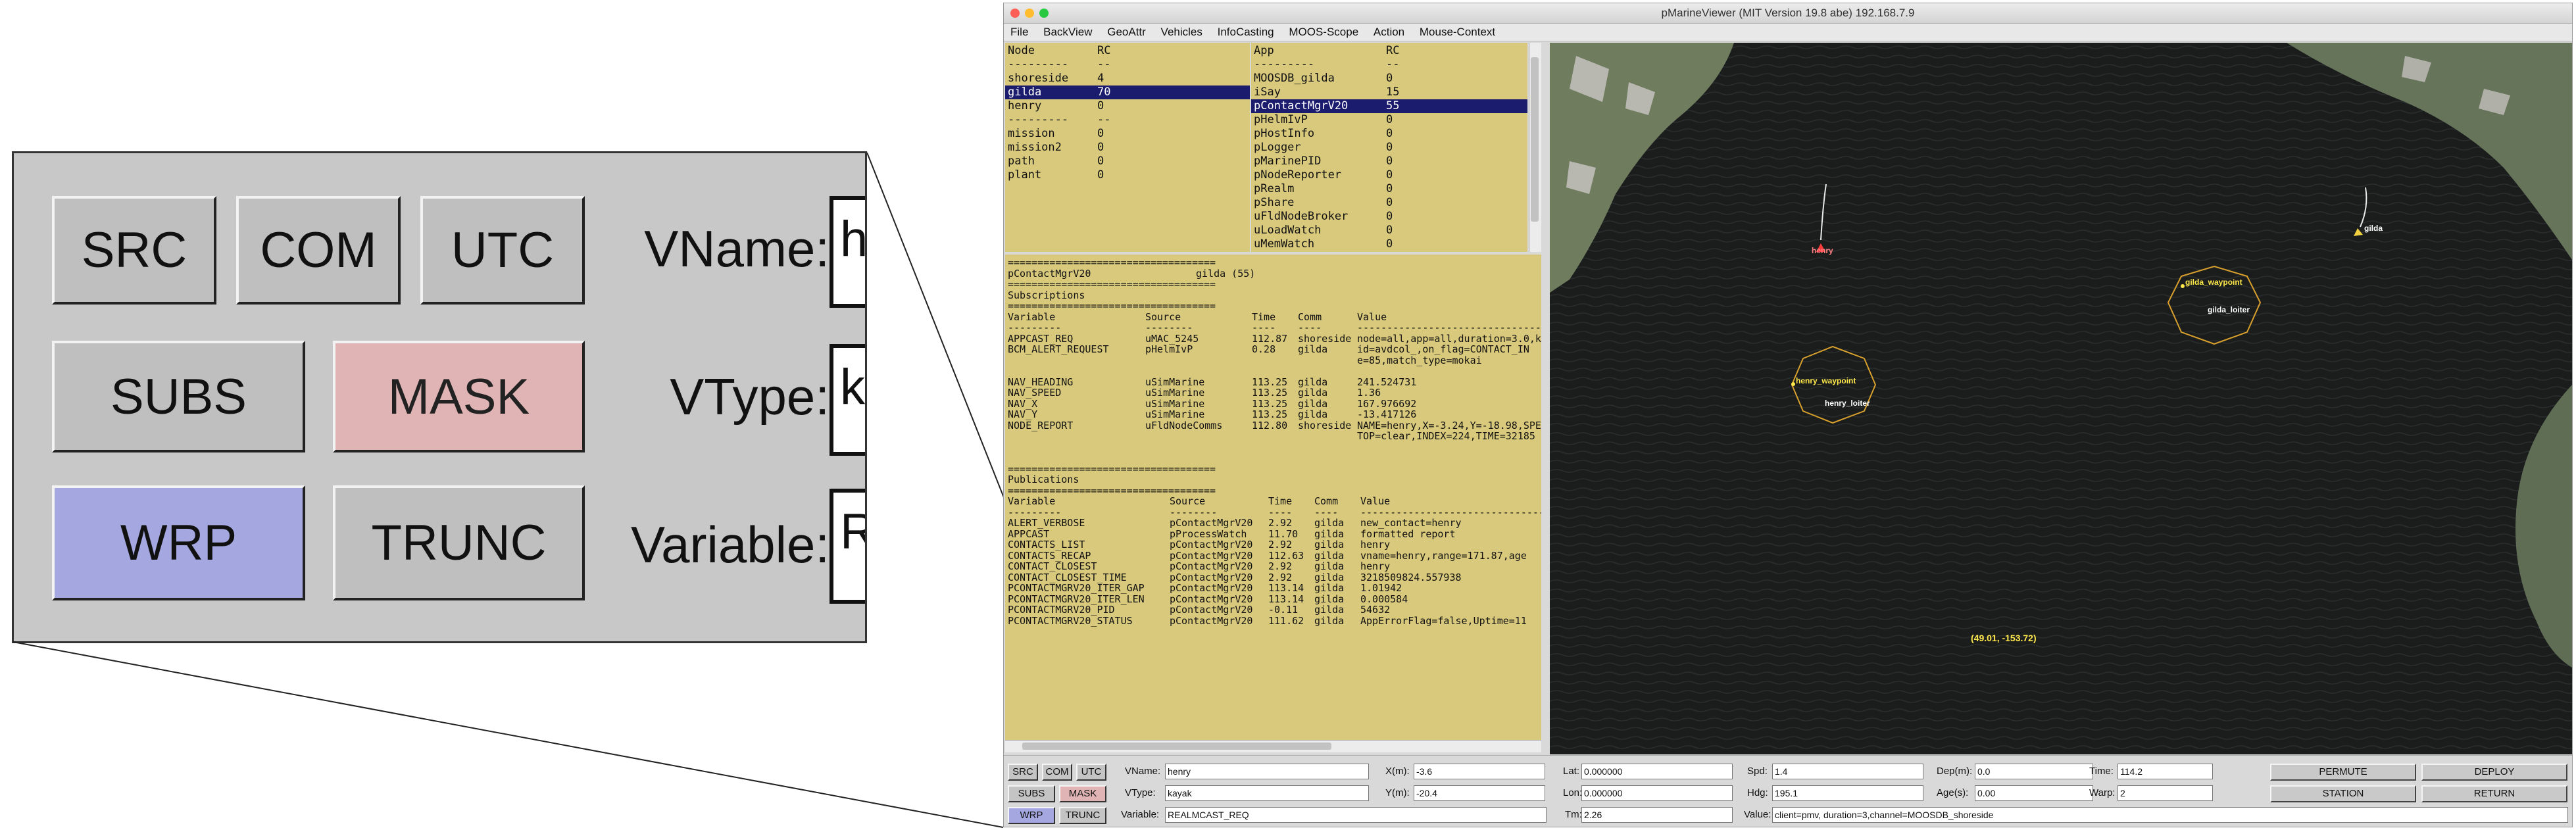  I want to click on menu-backview: BackView, so click(1067, 32).